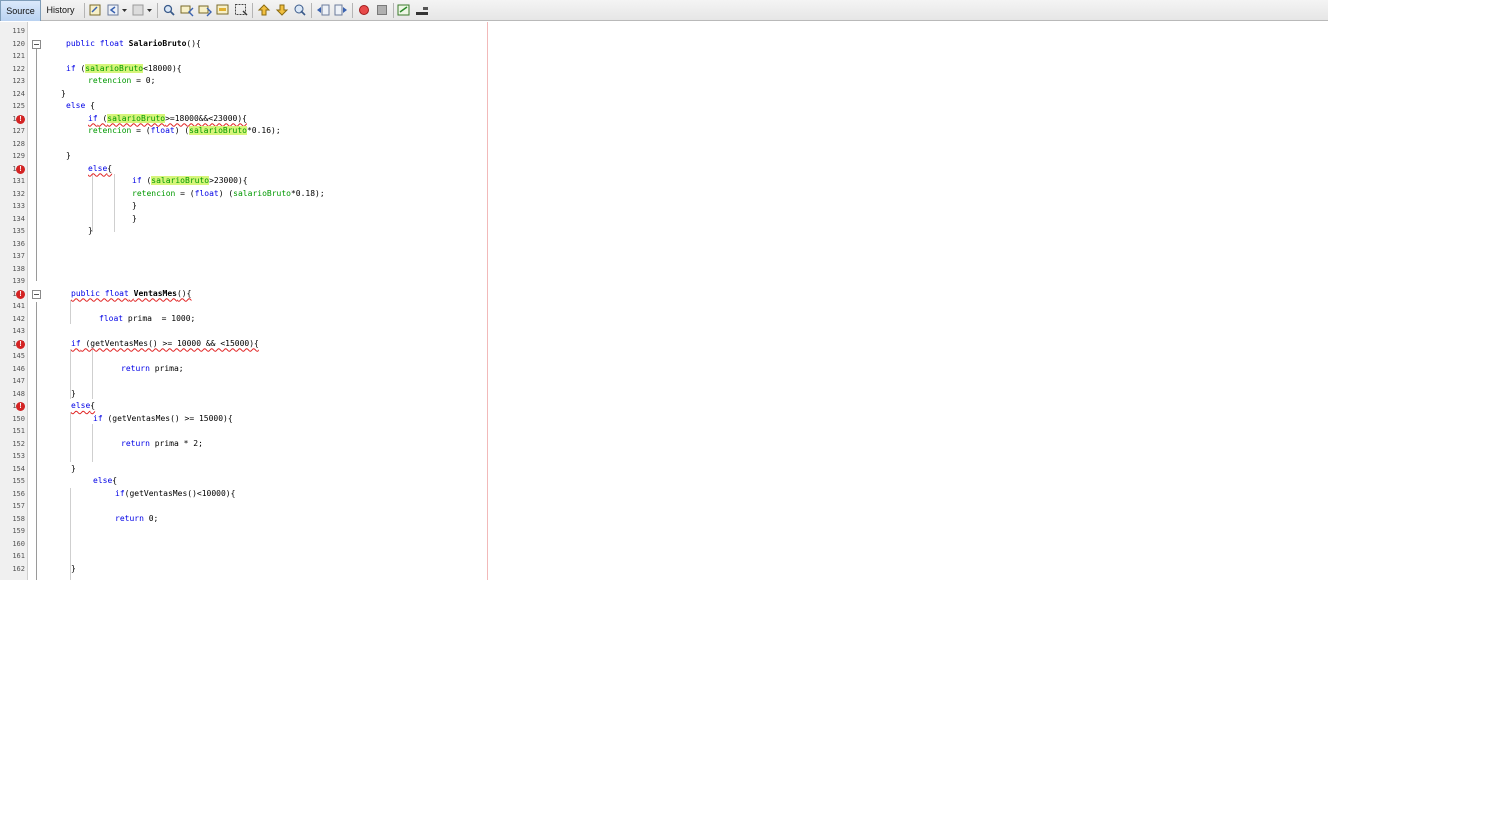 This screenshot has height=813, width=1500. I want to click on shift-left-icon, so click(323, 10).